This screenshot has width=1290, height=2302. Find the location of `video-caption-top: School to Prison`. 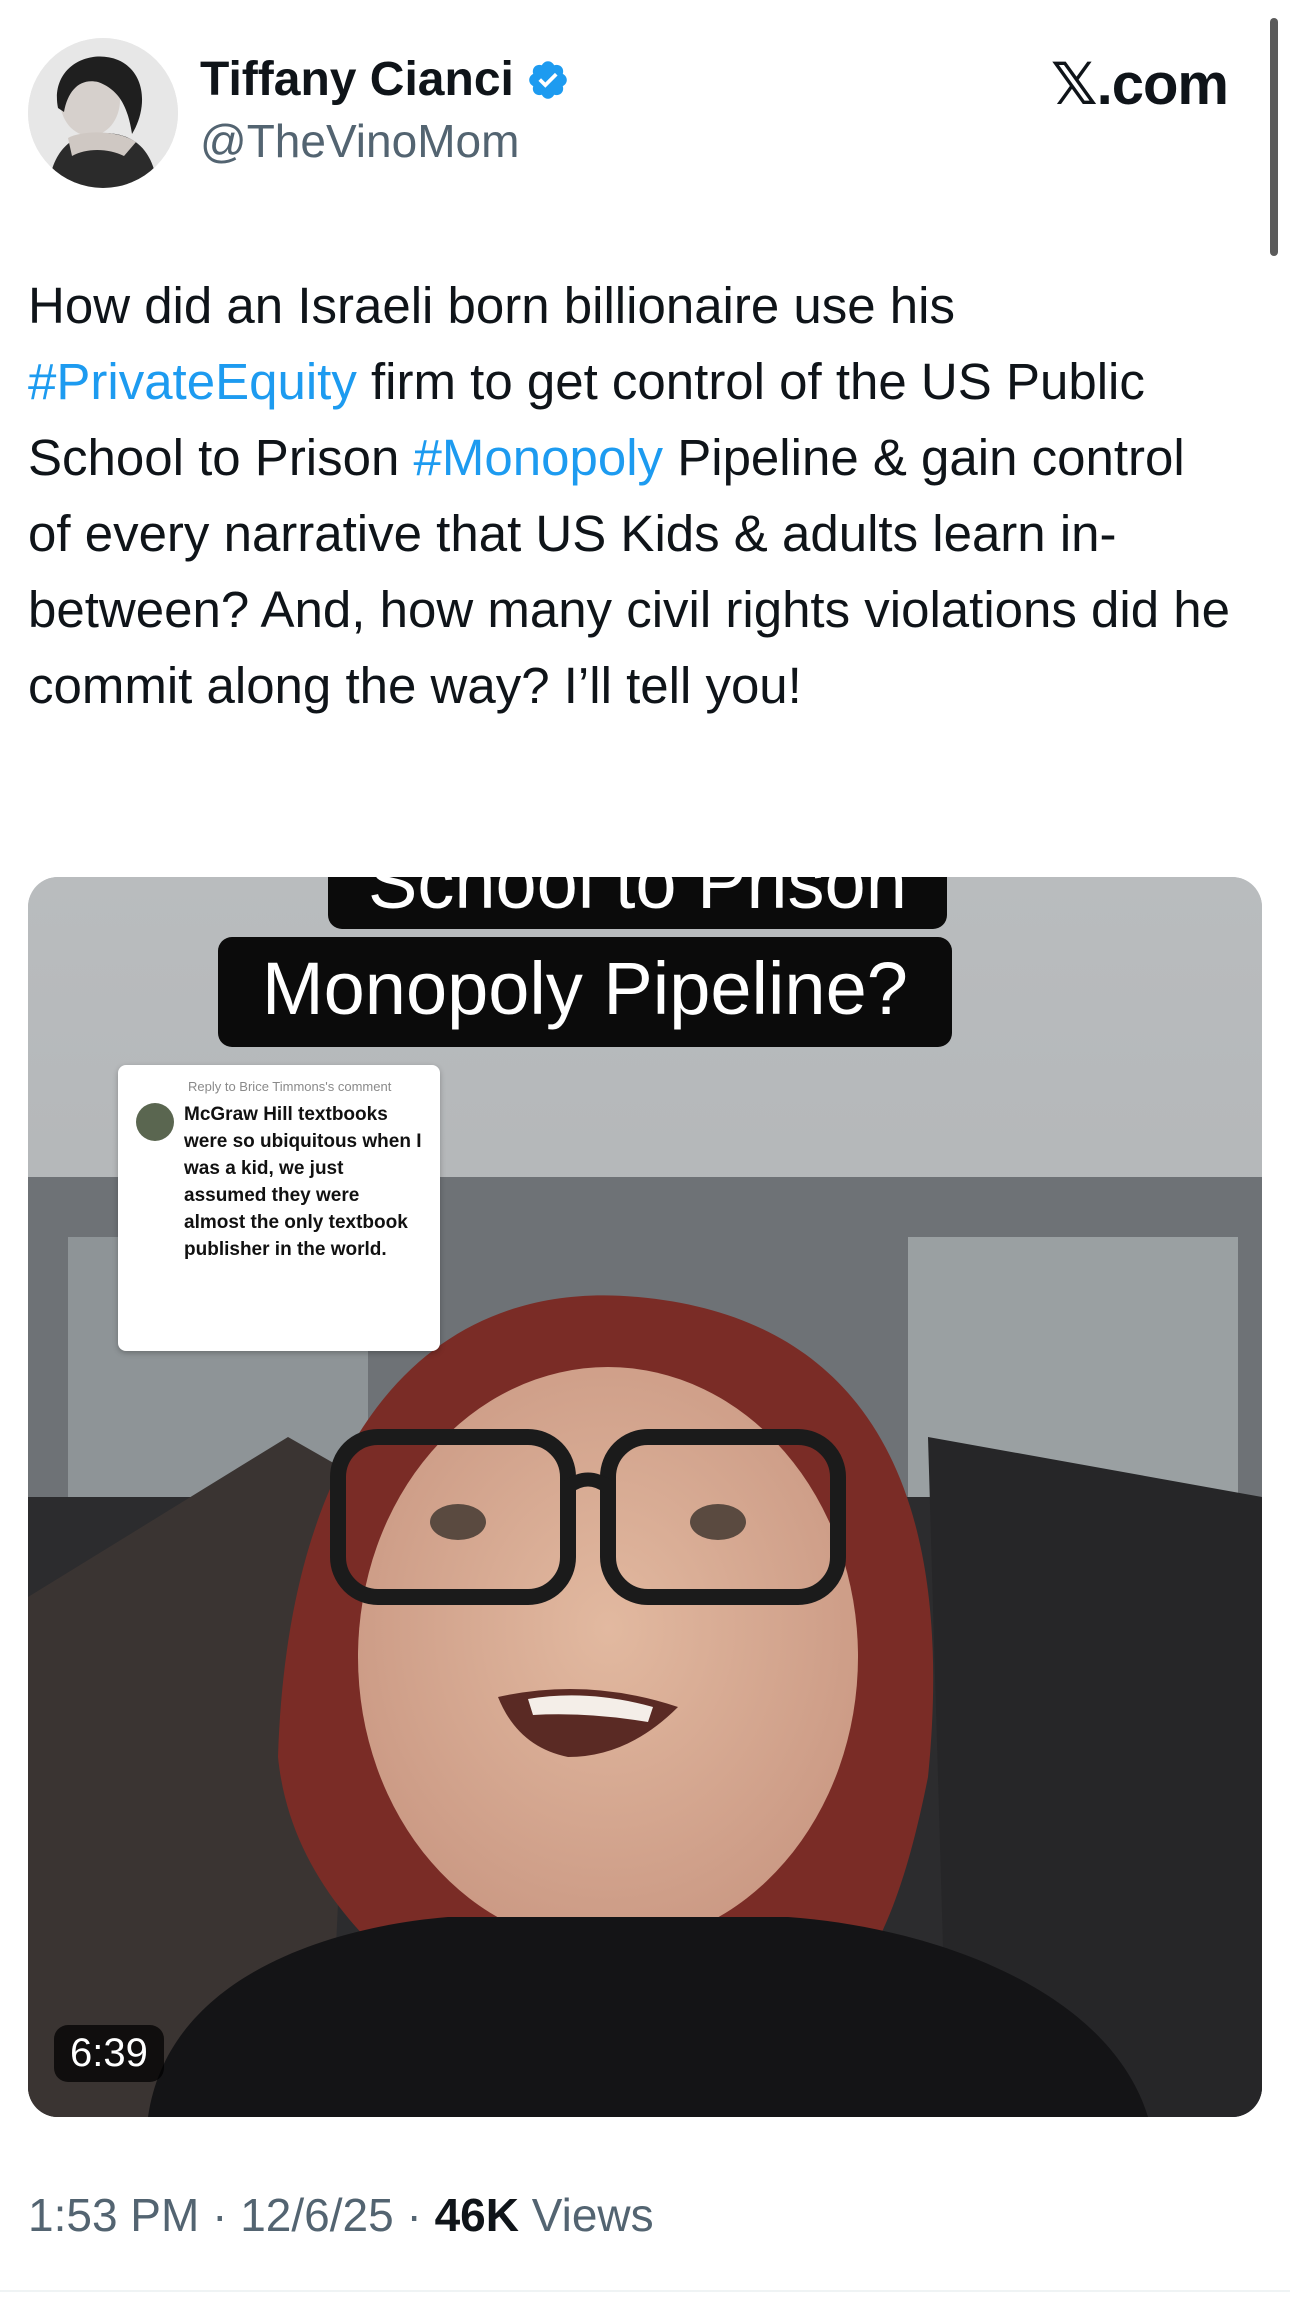

video-caption-top: School to Prison is located at coordinates (637, 903).